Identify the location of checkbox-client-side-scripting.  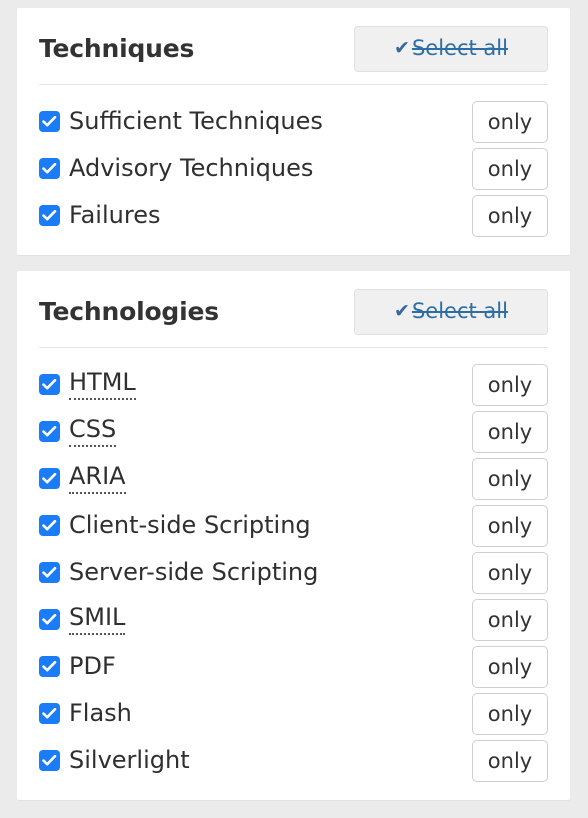
(49, 525).